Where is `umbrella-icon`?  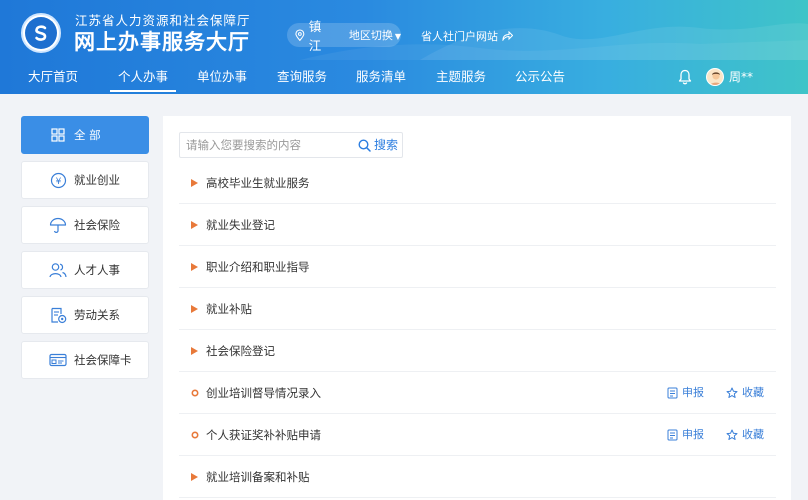 umbrella-icon is located at coordinates (58, 225).